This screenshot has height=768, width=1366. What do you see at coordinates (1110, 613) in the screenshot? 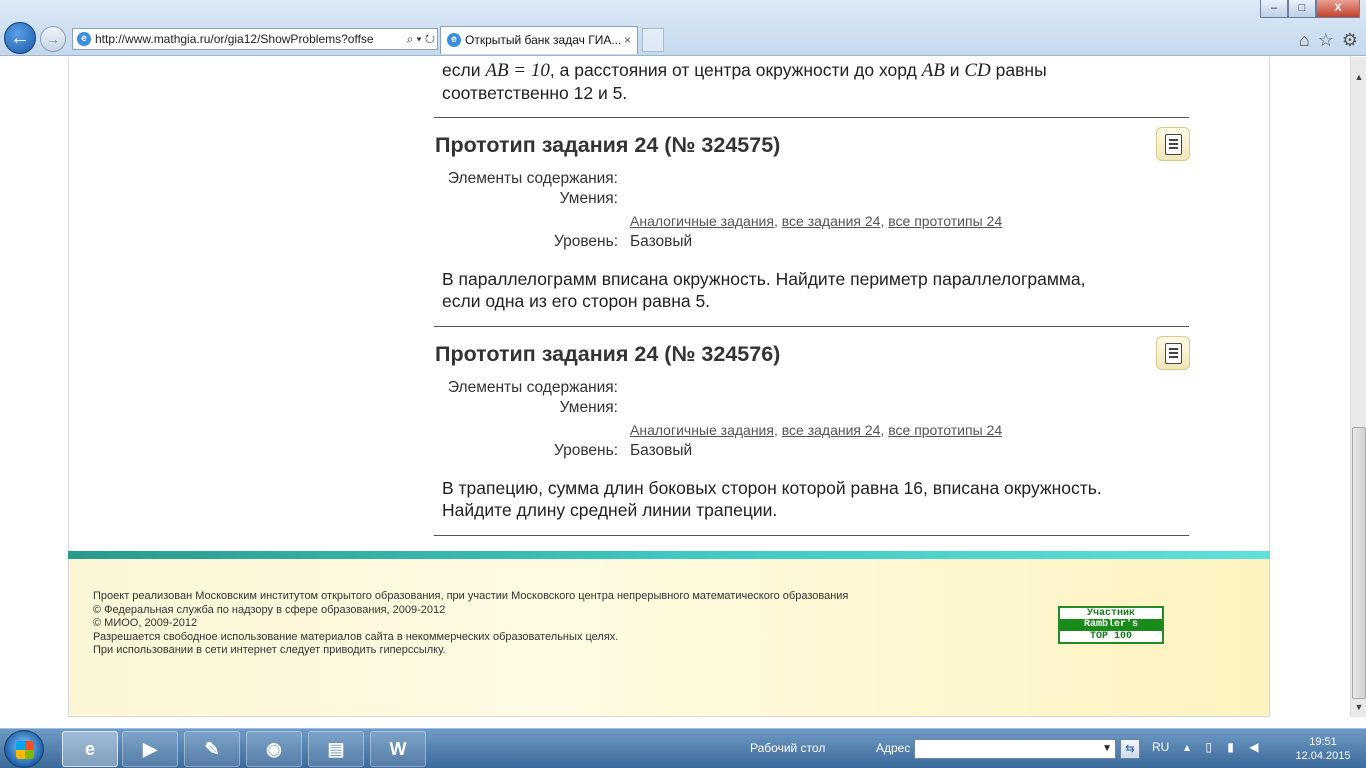
I see `badge-line: Участник` at bounding box center [1110, 613].